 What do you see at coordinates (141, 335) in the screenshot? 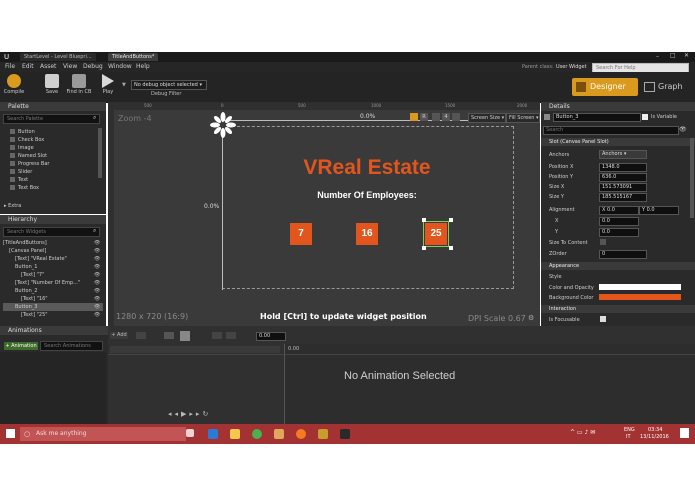
I see `filter-icon` at bounding box center [141, 335].